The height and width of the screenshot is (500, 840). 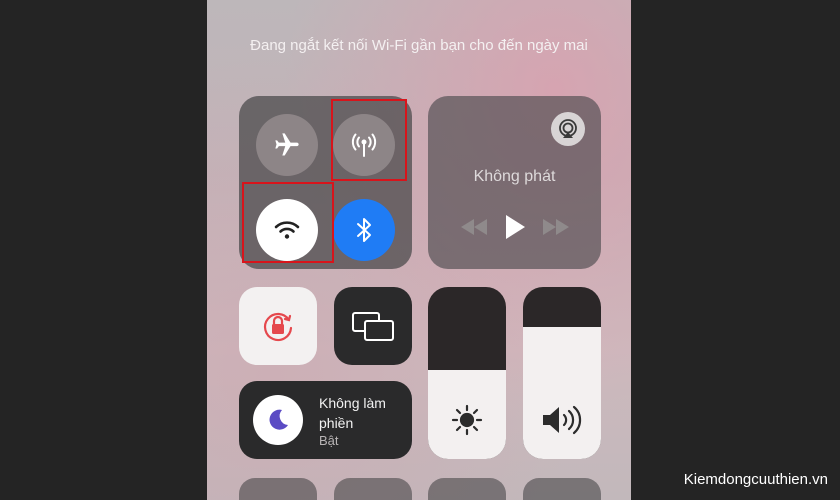 What do you see at coordinates (514, 176) in the screenshot?
I see `now-playing-title: Không phát` at bounding box center [514, 176].